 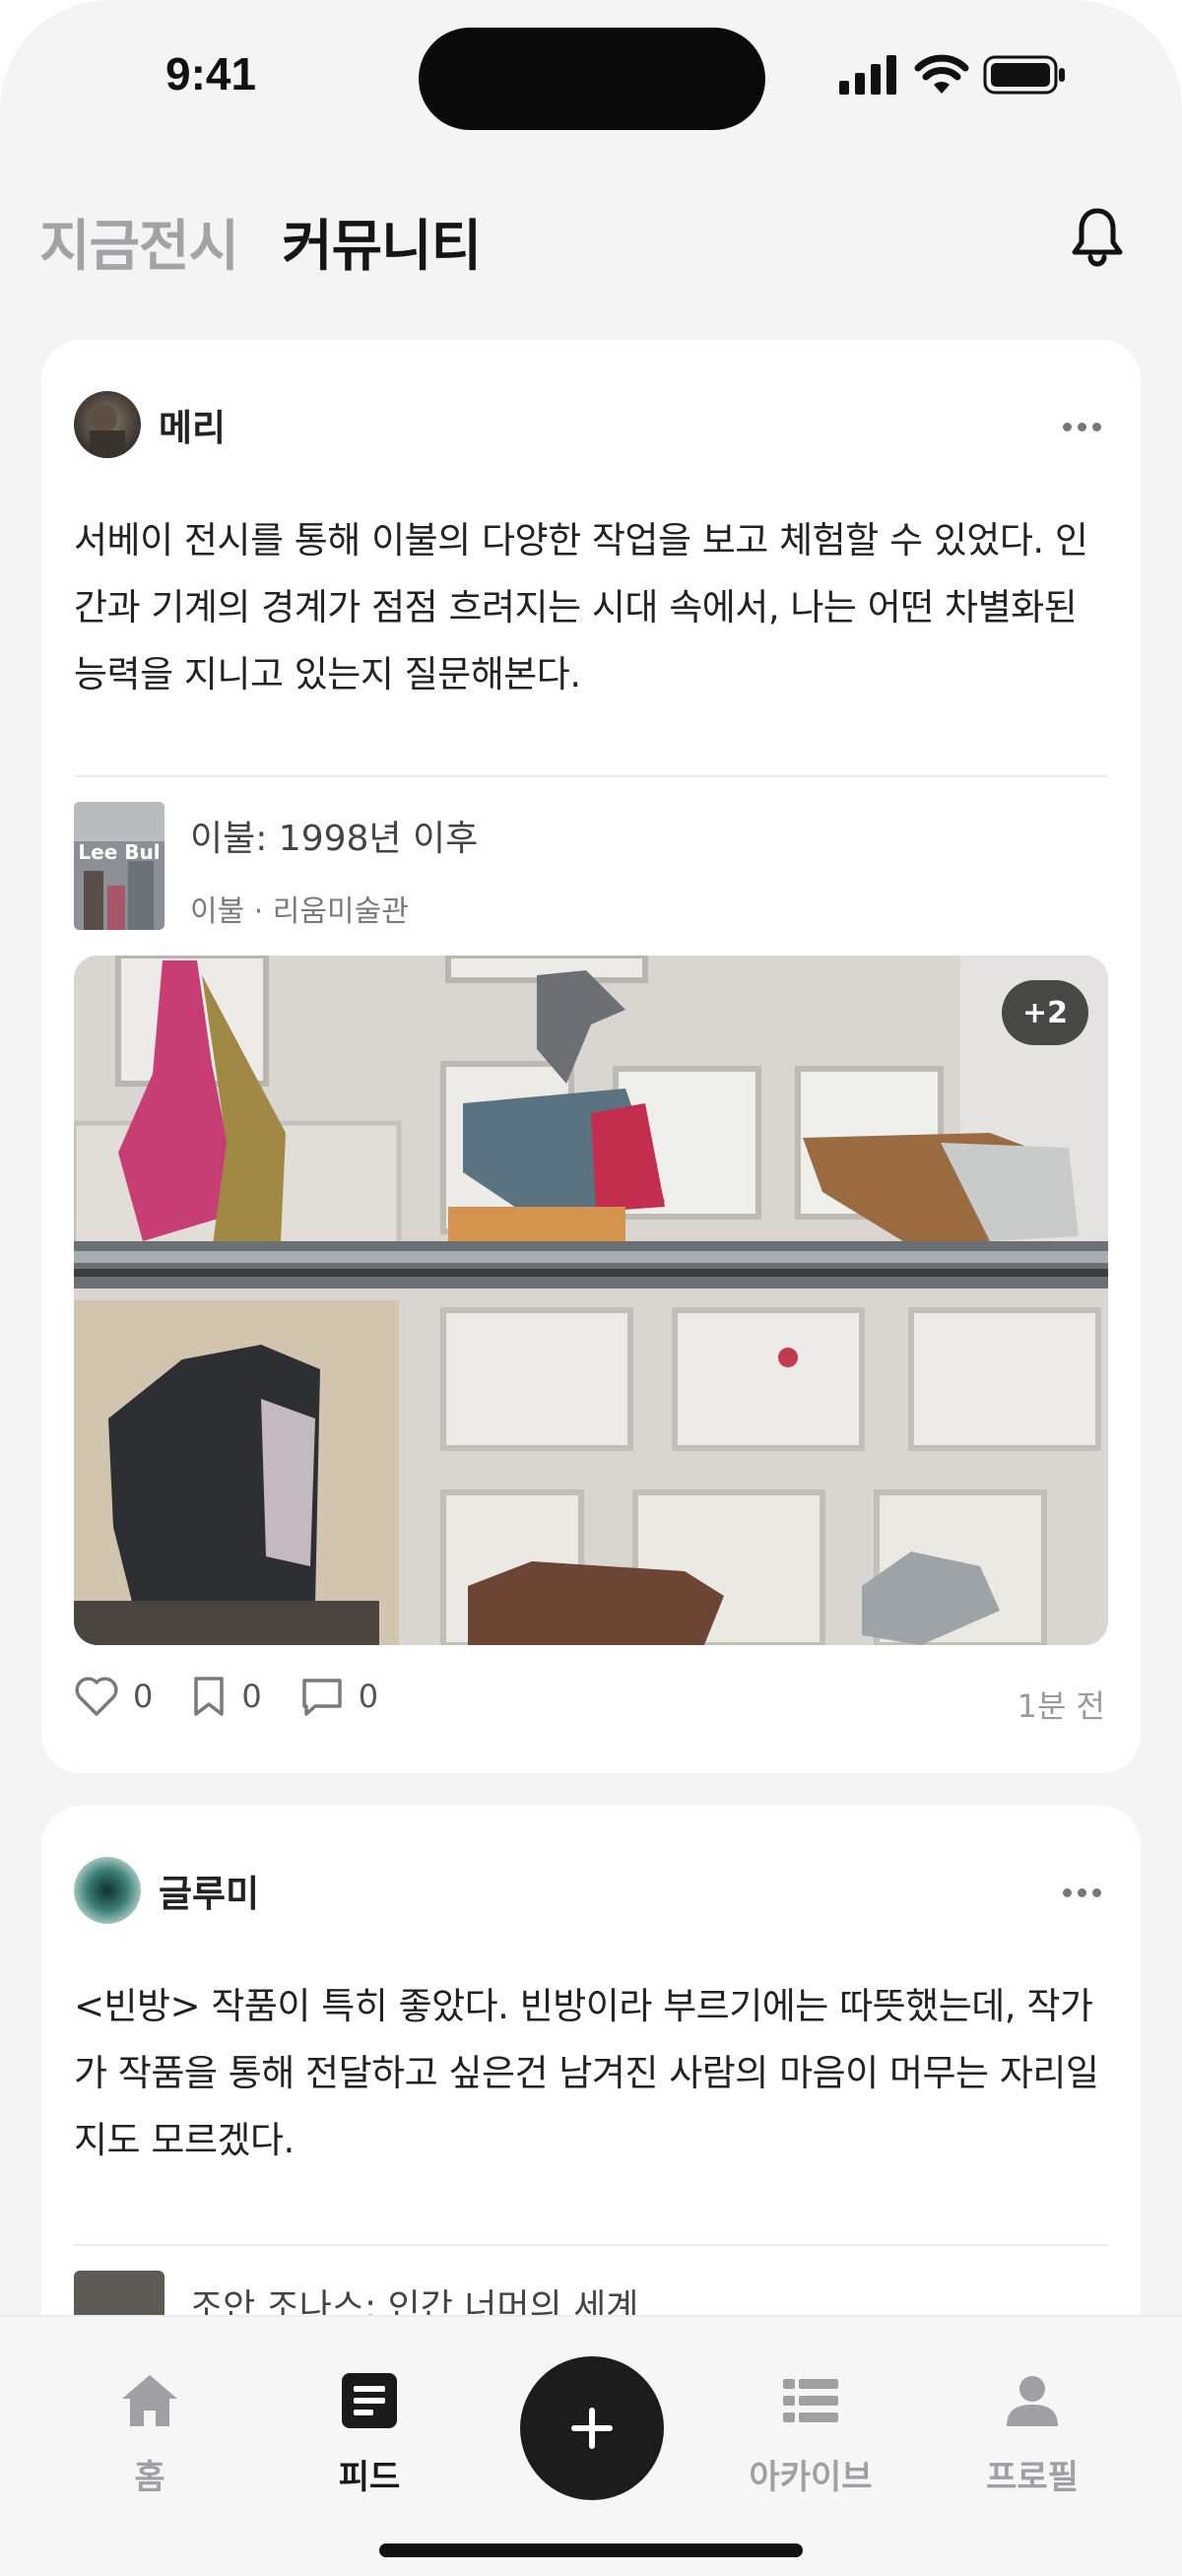 I want to click on nav-label: 피드, so click(x=369, y=2478).